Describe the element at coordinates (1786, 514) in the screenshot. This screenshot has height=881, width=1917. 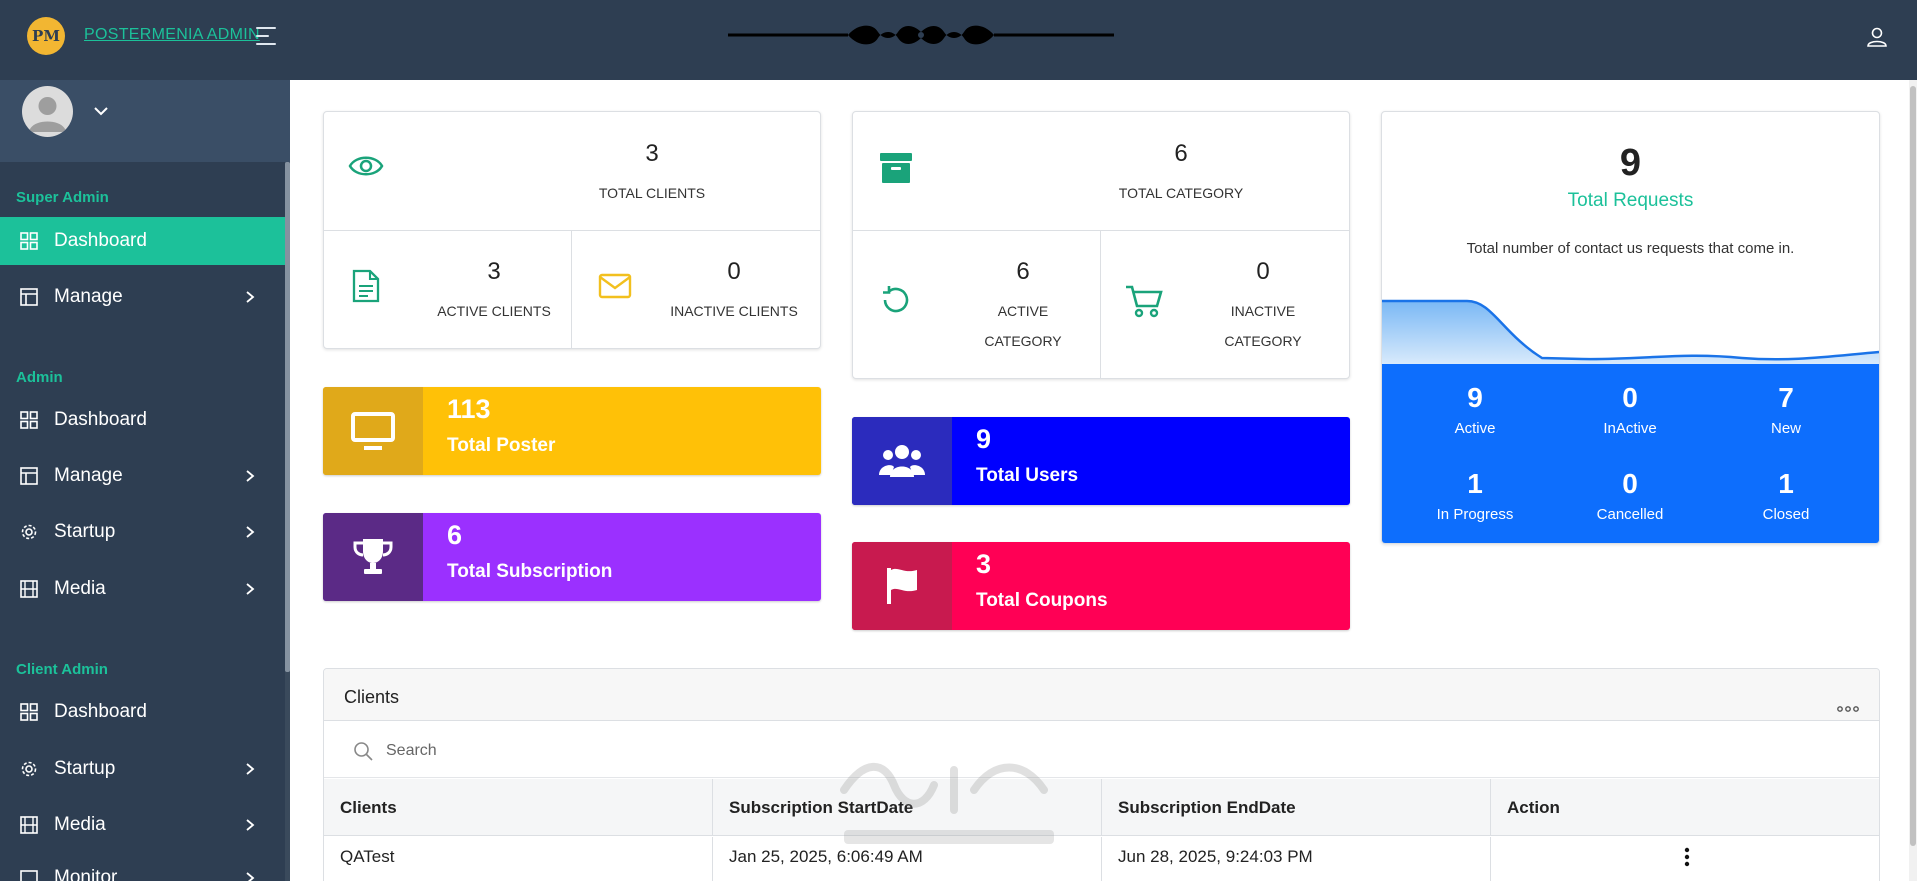
I see `stat-label: Closed` at that location.